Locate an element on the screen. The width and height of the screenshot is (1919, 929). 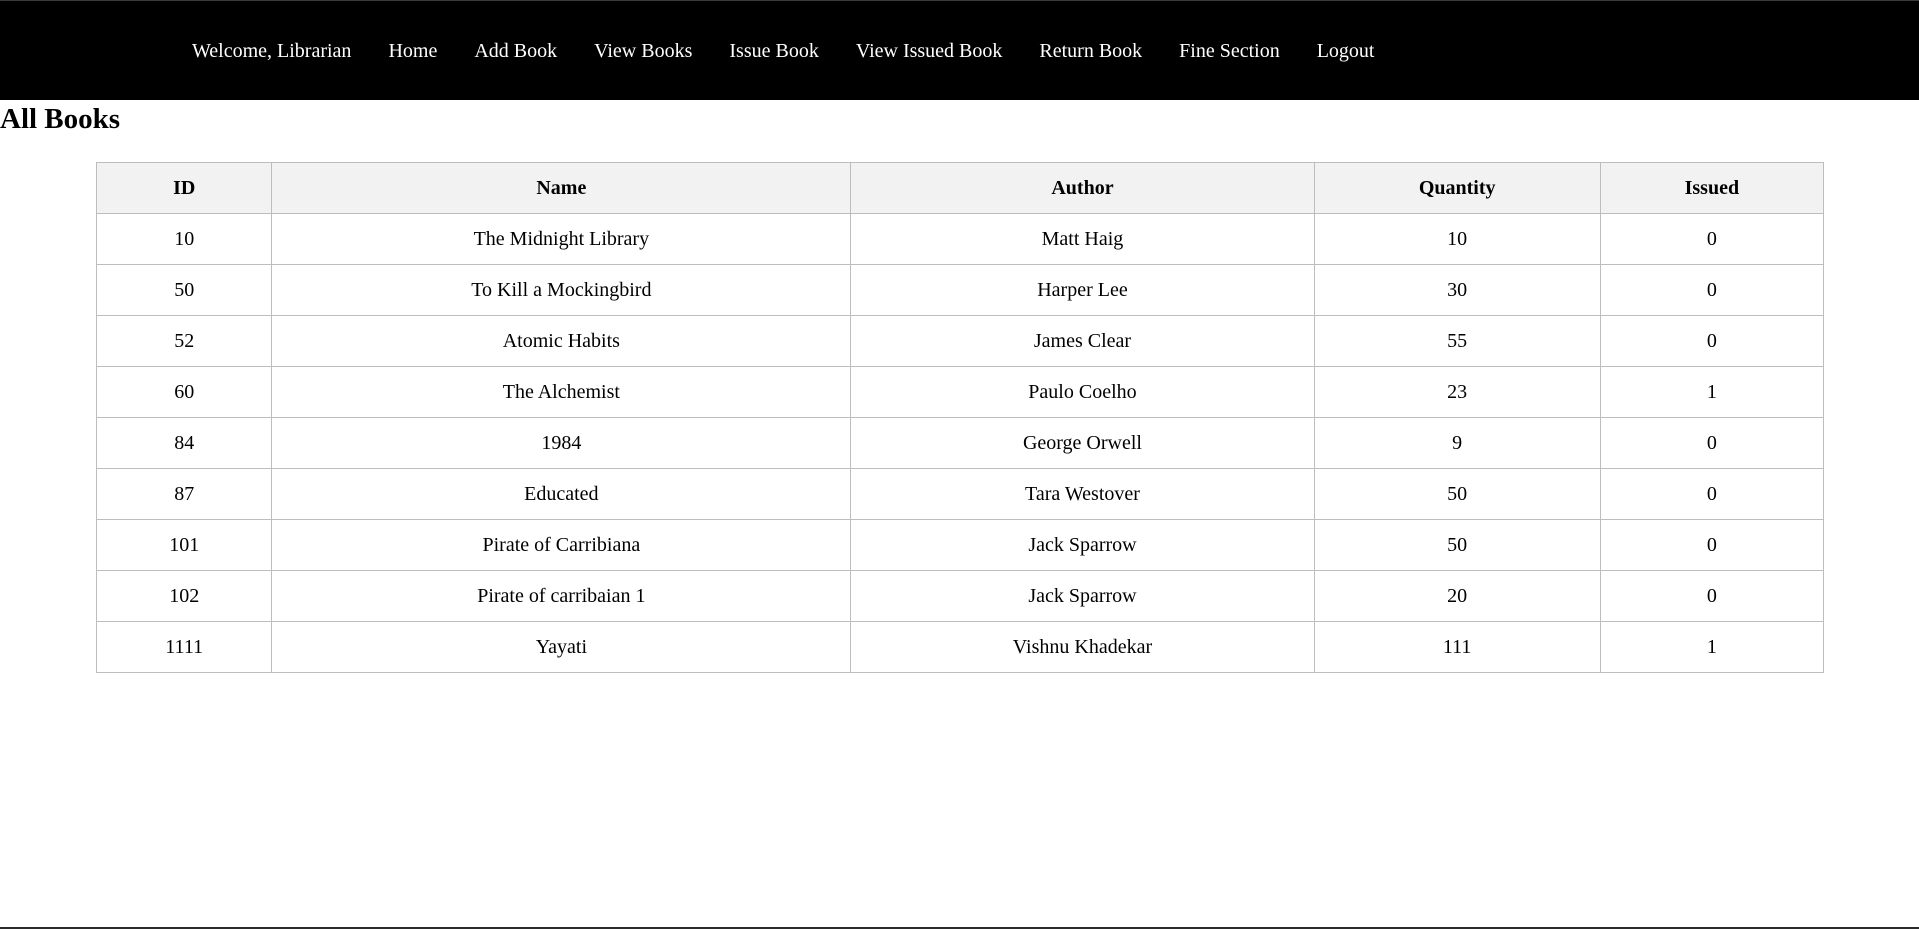
cell-author: Harper Lee is located at coordinates (1082, 290).